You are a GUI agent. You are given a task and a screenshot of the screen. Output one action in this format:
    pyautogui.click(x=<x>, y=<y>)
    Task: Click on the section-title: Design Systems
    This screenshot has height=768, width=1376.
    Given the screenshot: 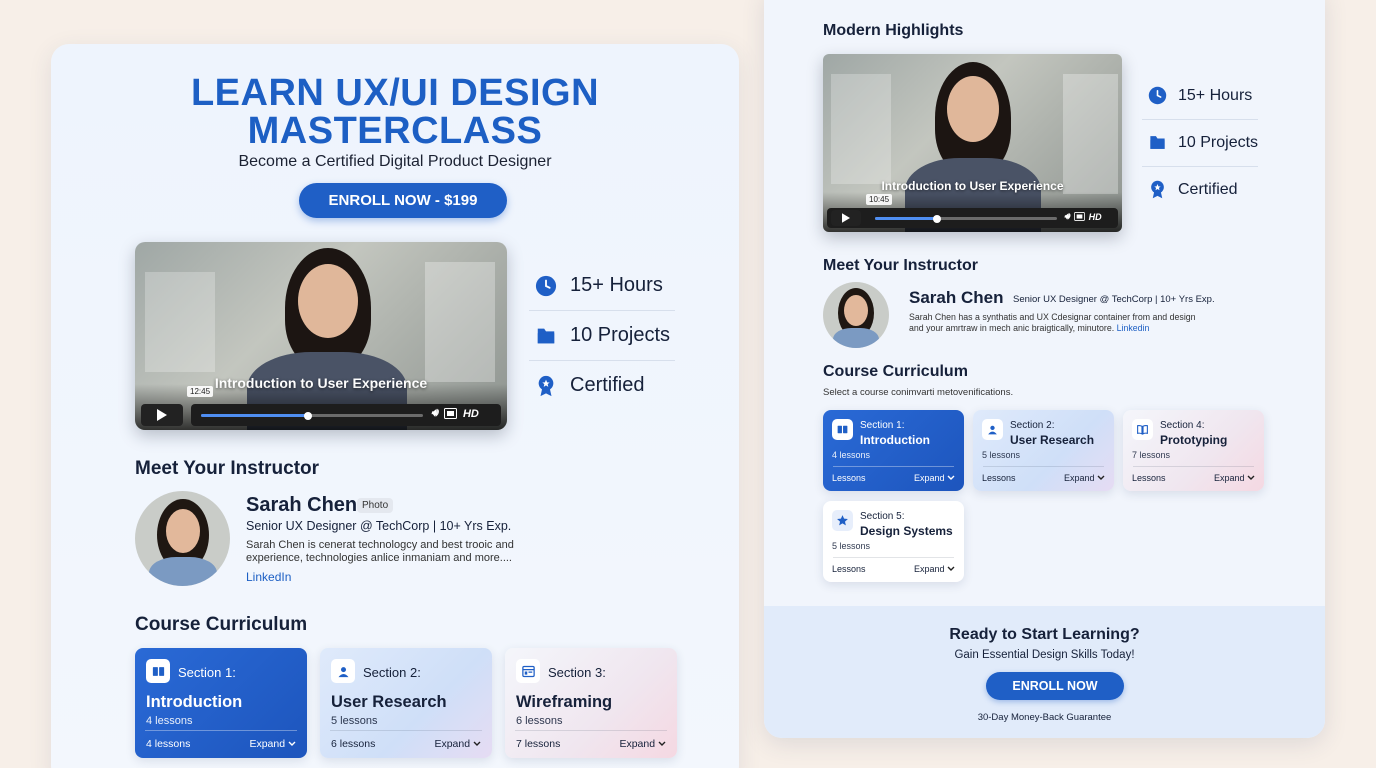 What is the action you would take?
    pyautogui.click(x=906, y=531)
    